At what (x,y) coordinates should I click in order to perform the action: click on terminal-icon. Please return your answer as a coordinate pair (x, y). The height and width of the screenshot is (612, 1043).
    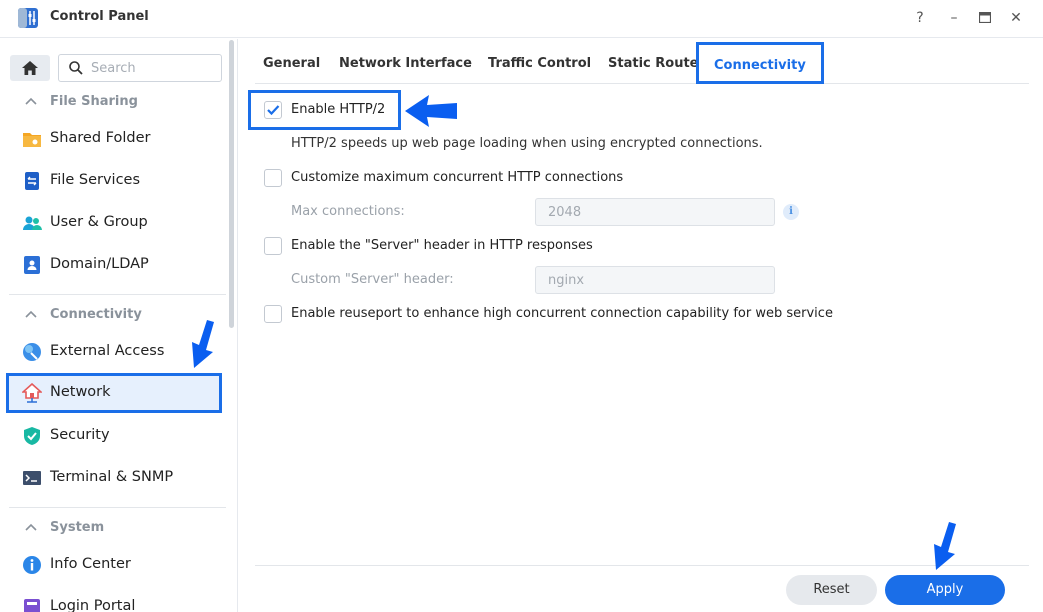
    Looking at the image, I should click on (32, 478).